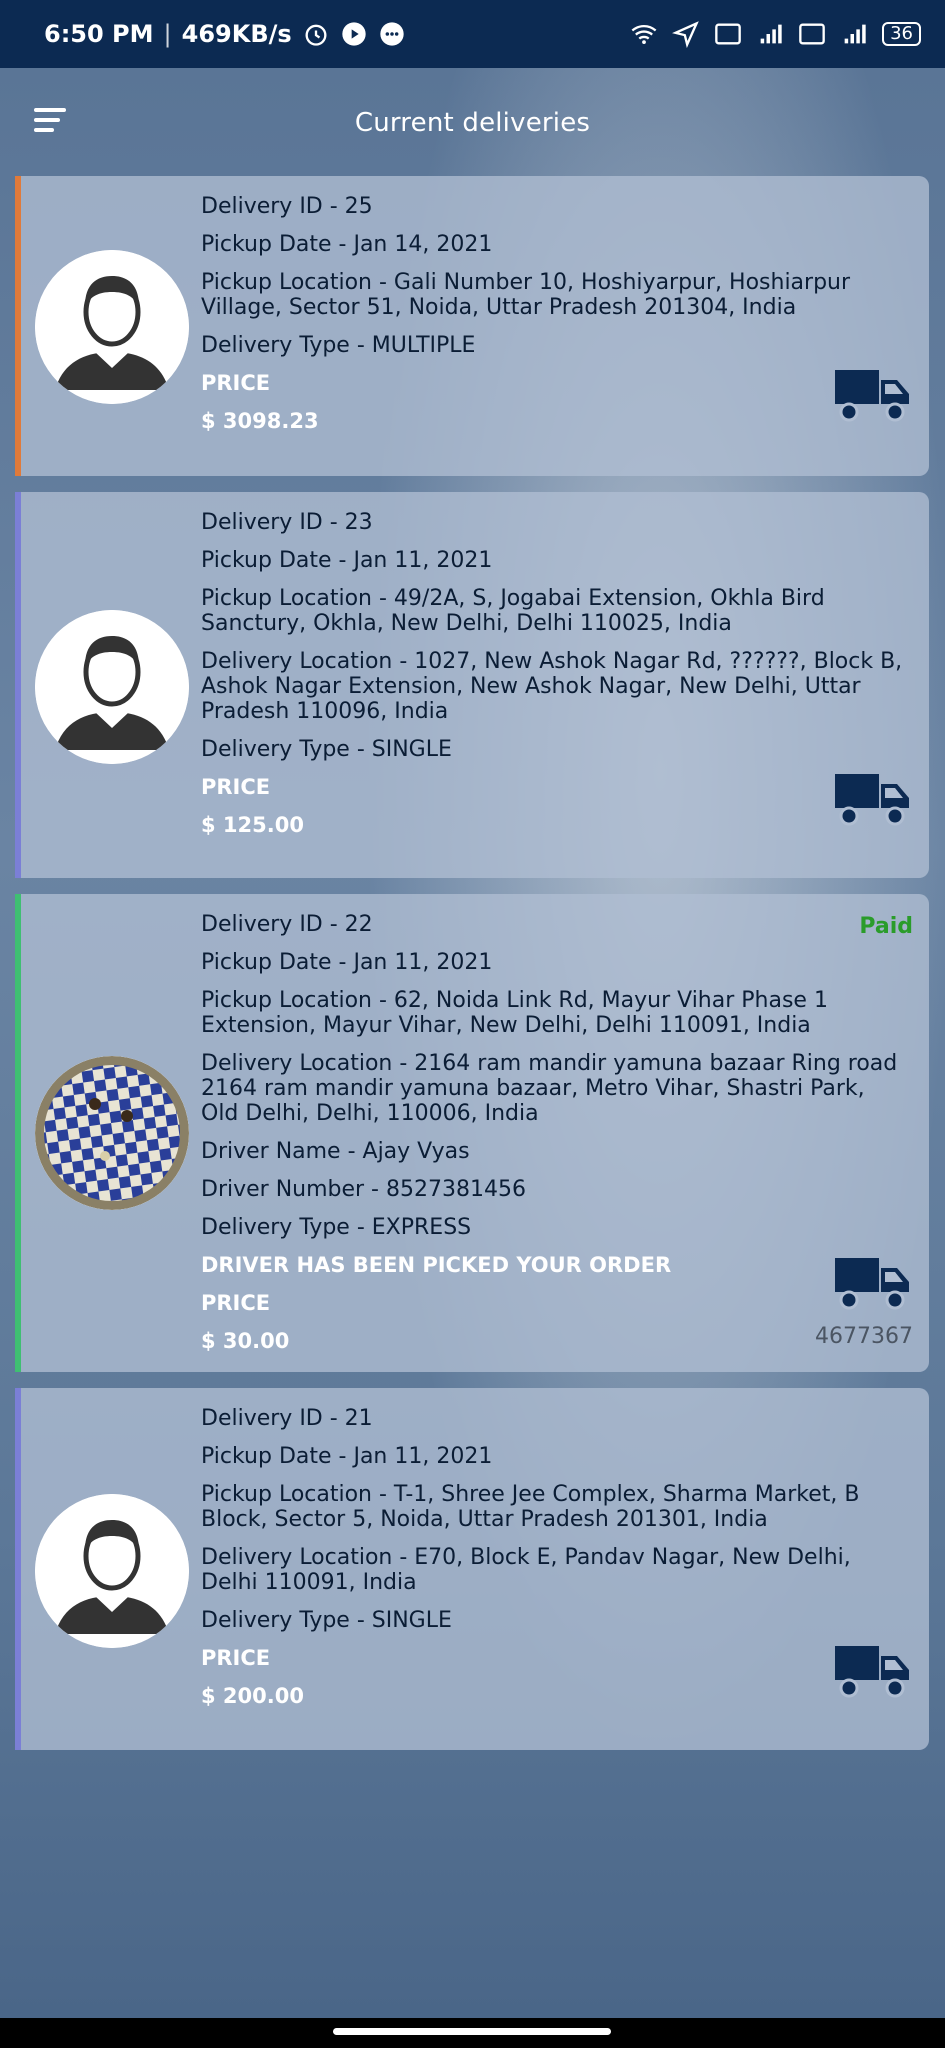 The image size is (945, 2048). What do you see at coordinates (864, 1336) in the screenshot?
I see `order-number: 4677367` at bounding box center [864, 1336].